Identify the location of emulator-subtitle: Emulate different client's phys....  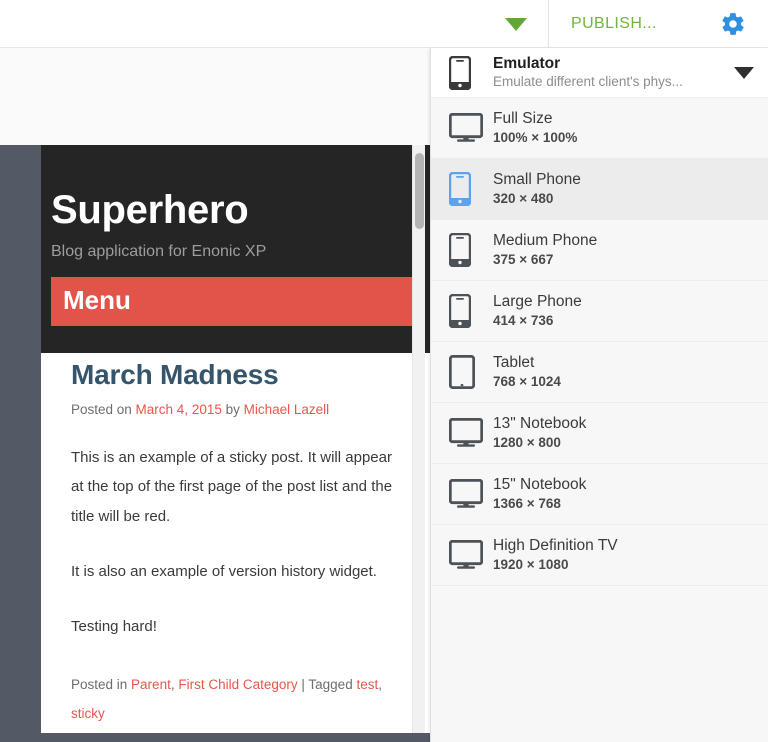
(588, 82).